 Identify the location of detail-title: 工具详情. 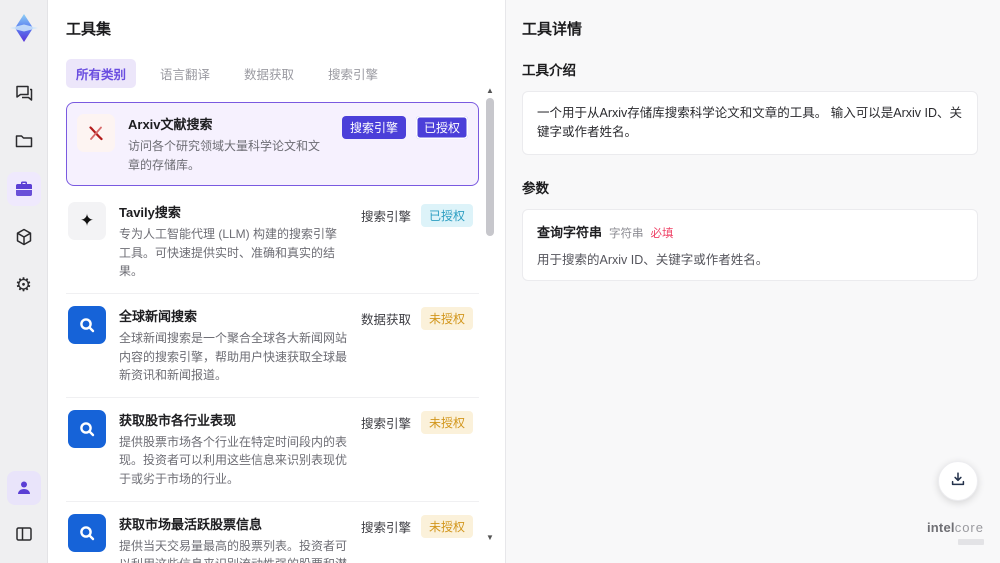
(552, 29).